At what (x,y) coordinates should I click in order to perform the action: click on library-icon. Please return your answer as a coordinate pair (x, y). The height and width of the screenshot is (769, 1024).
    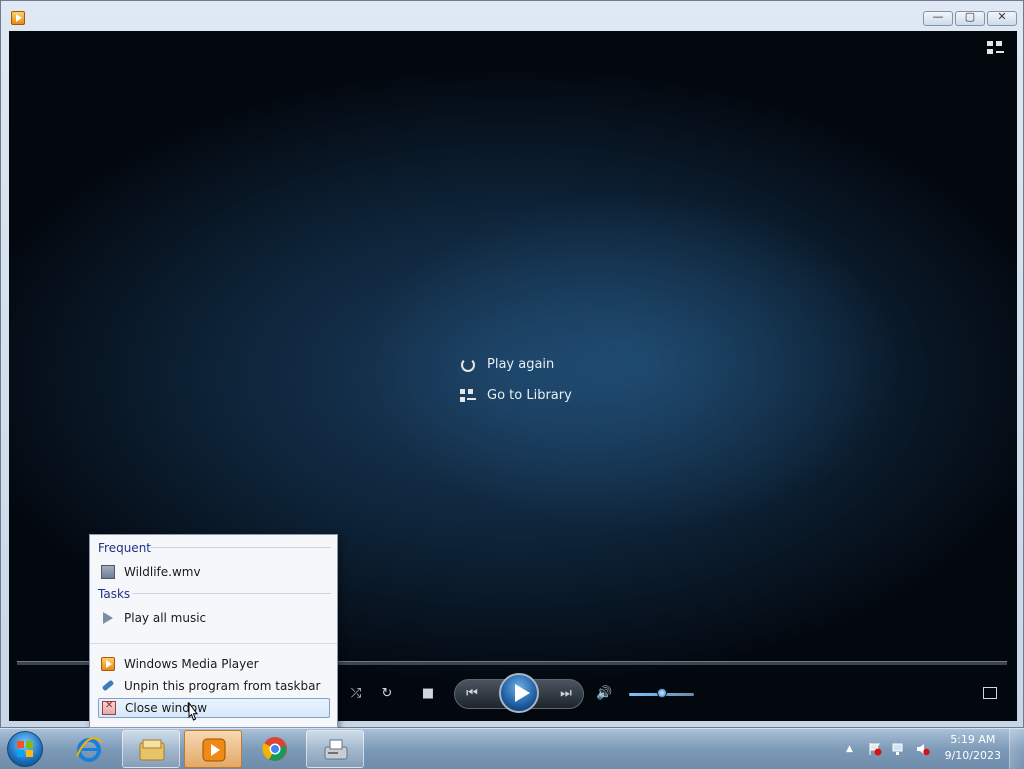
    Looking at the image, I should click on (468, 396).